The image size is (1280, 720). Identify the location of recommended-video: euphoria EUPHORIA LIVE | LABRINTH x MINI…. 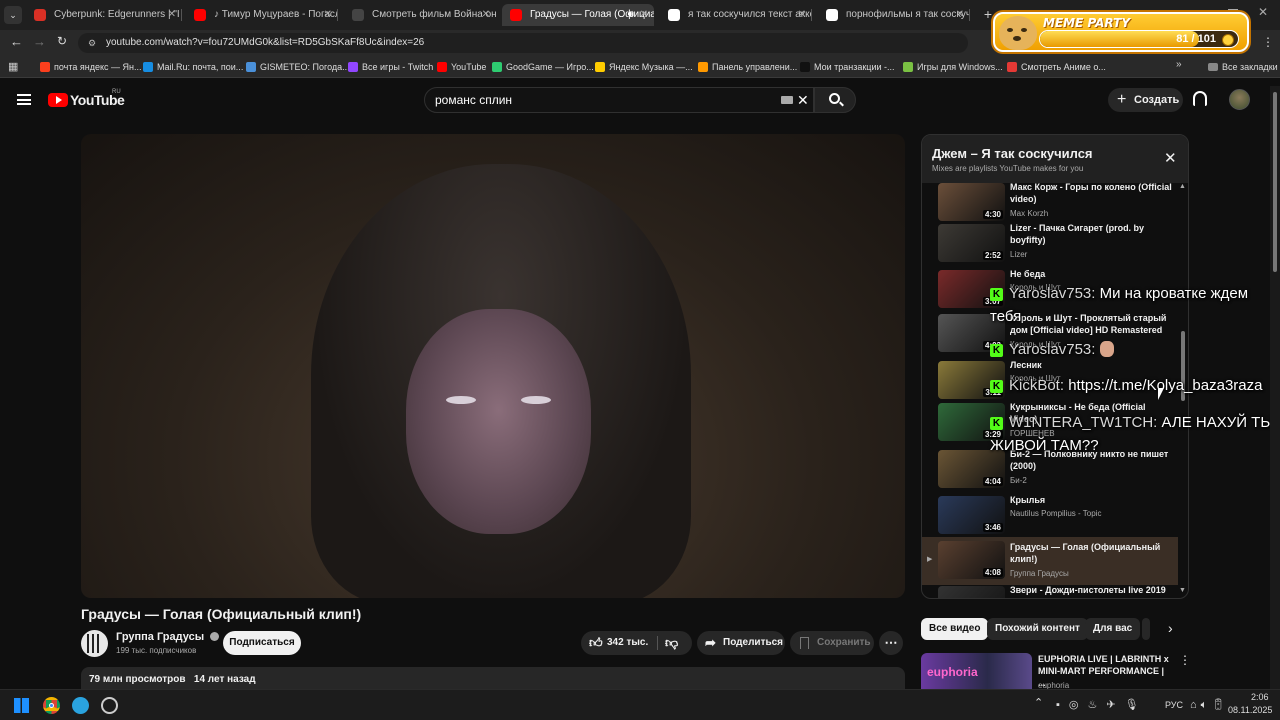
(1056, 671).